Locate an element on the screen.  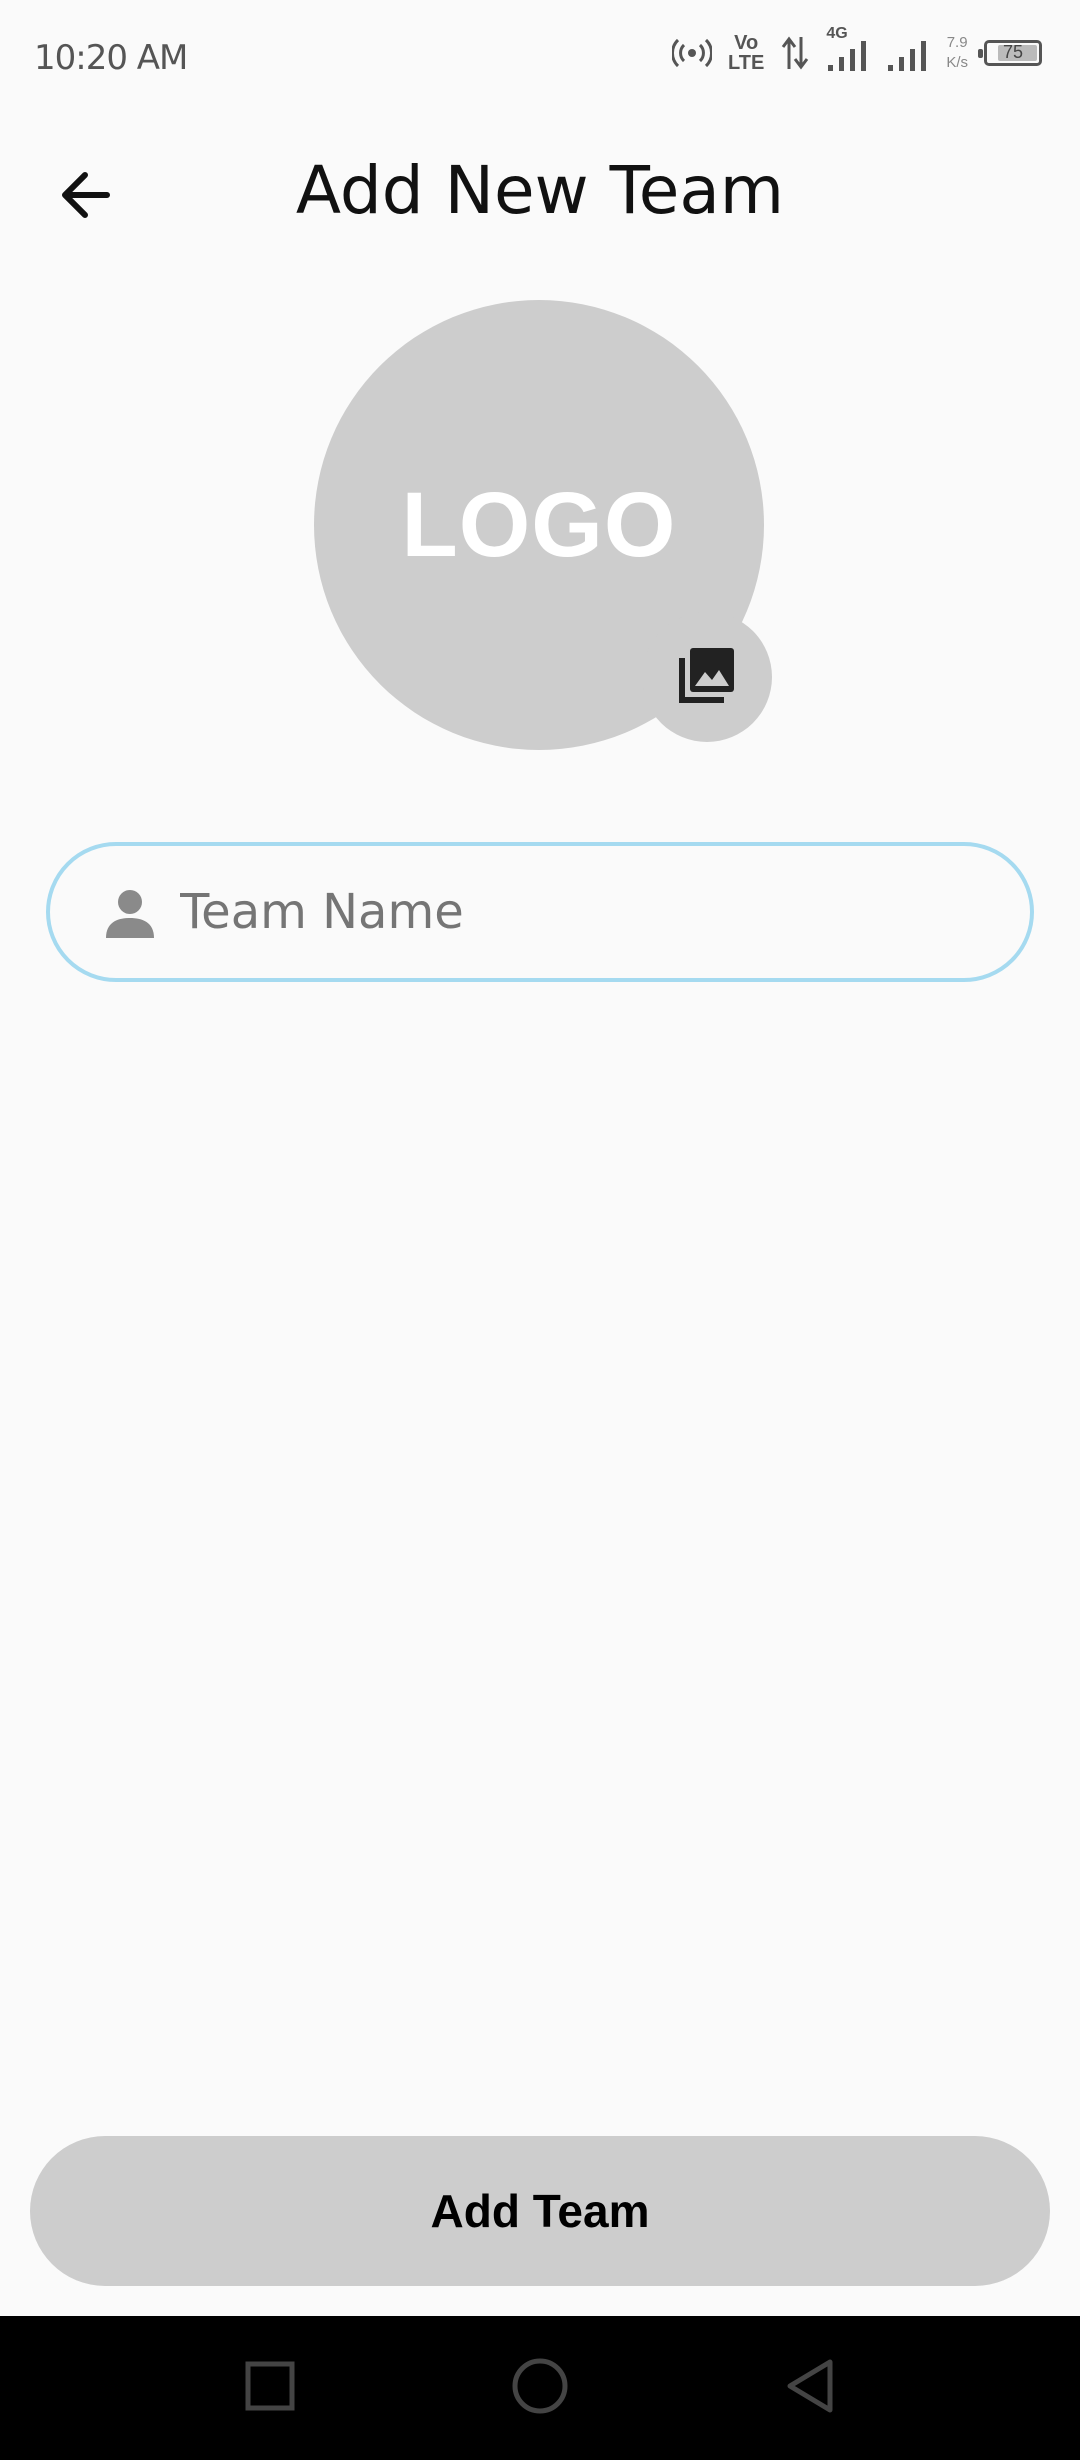
page-title: Add New Team is located at coordinates (540, 190).